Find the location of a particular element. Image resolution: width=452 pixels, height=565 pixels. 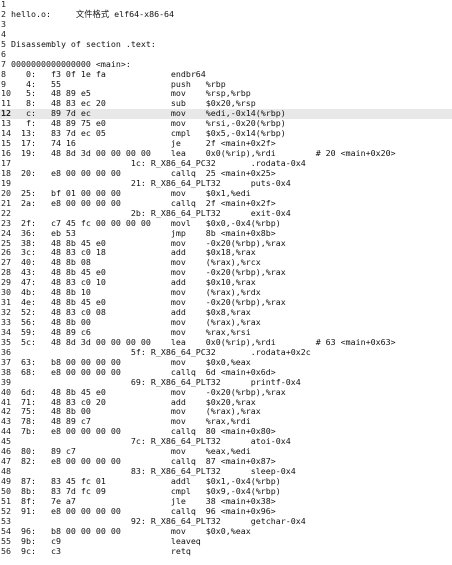

editor-line: 8 0: f3 0f 1e fa endbr64 is located at coordinates (226, 74).